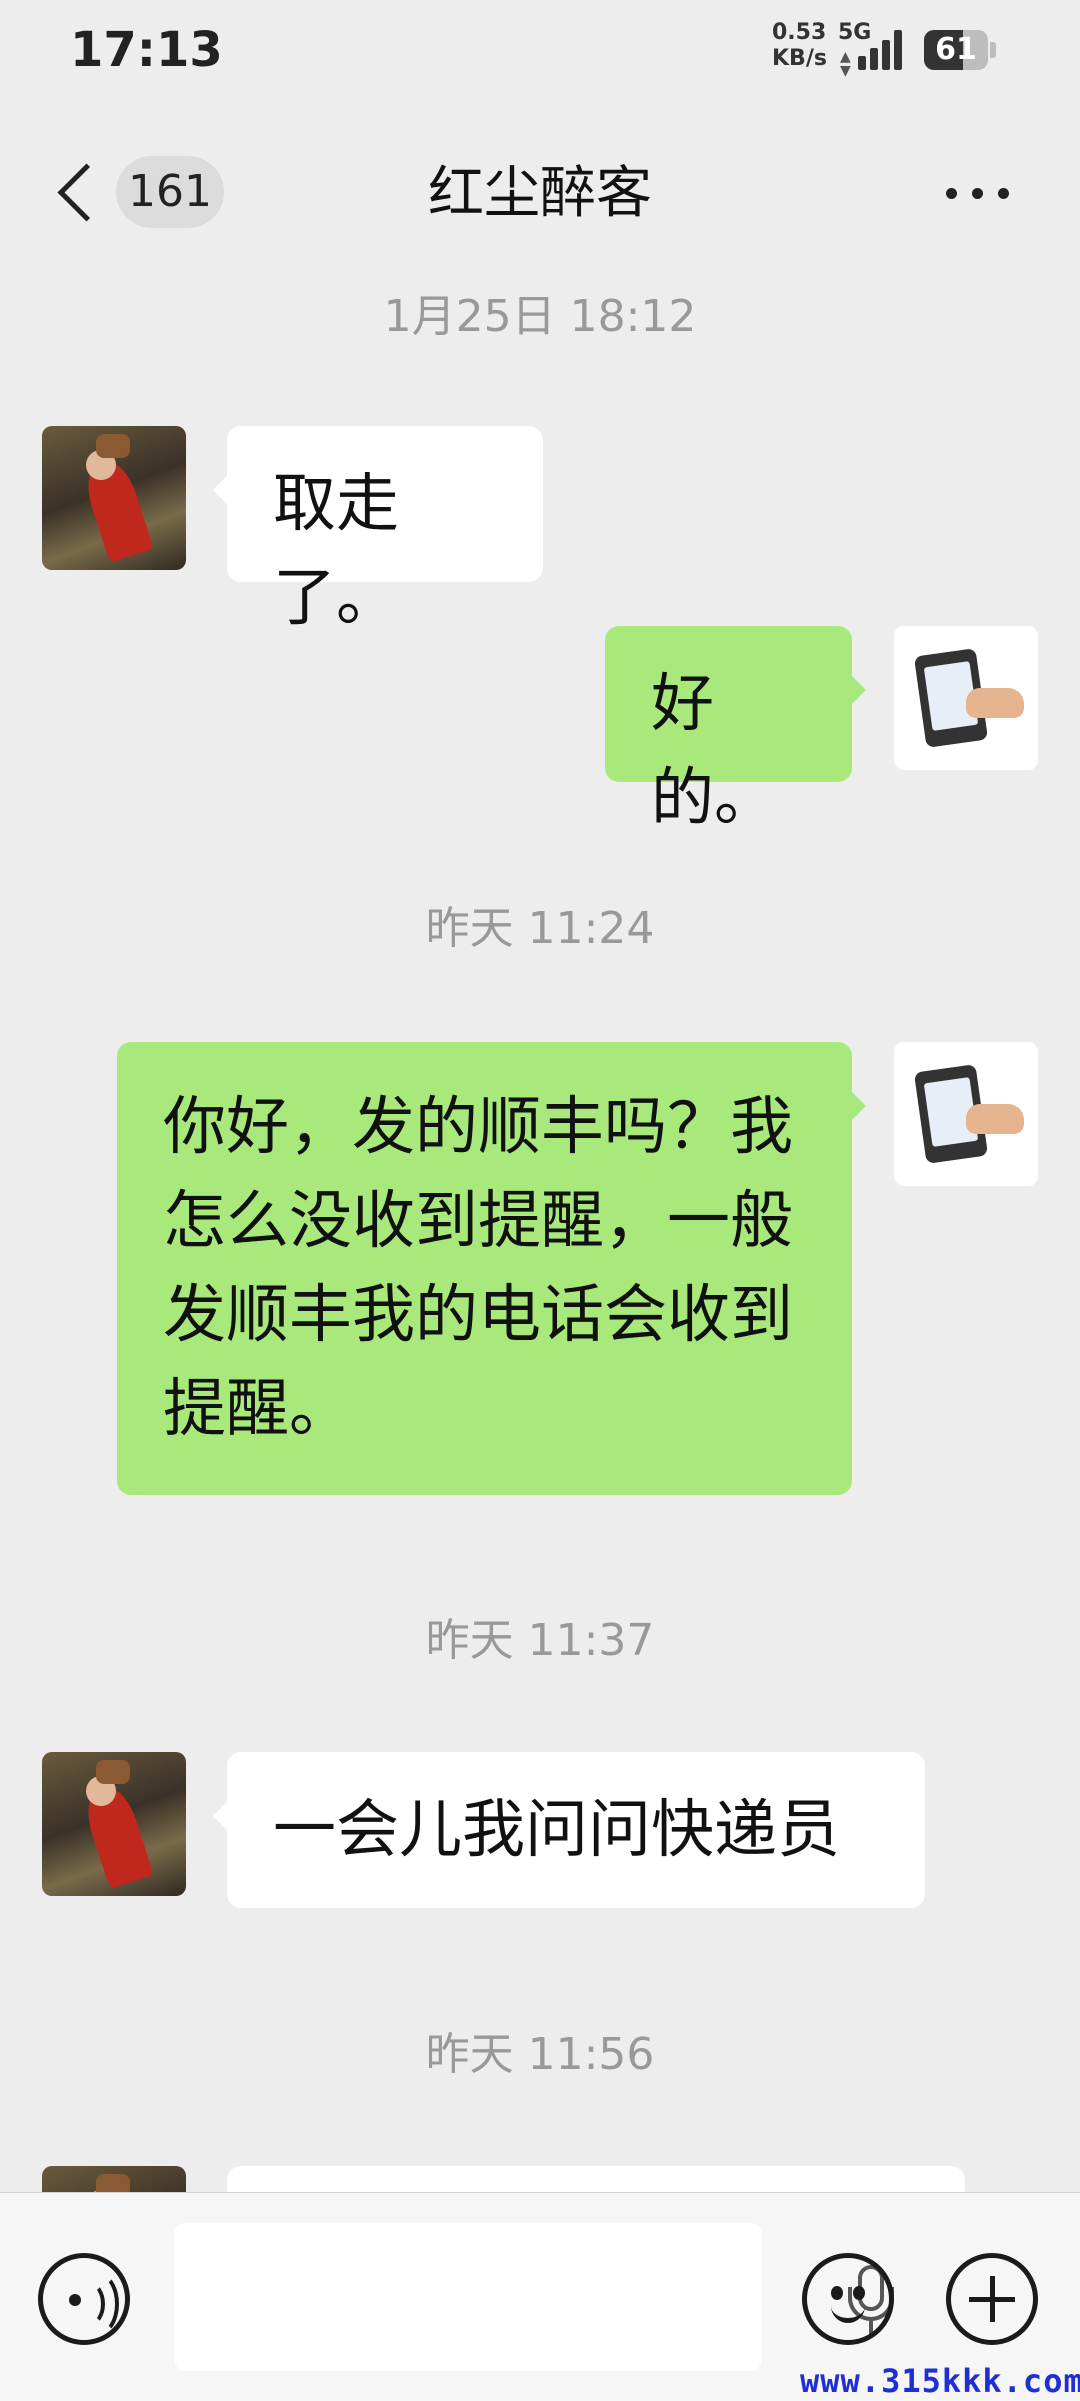 The width and height of the screenshot is (1080, 2401). I want to click on message-timestamp: 昨天 11:56, so click(540, 2054).